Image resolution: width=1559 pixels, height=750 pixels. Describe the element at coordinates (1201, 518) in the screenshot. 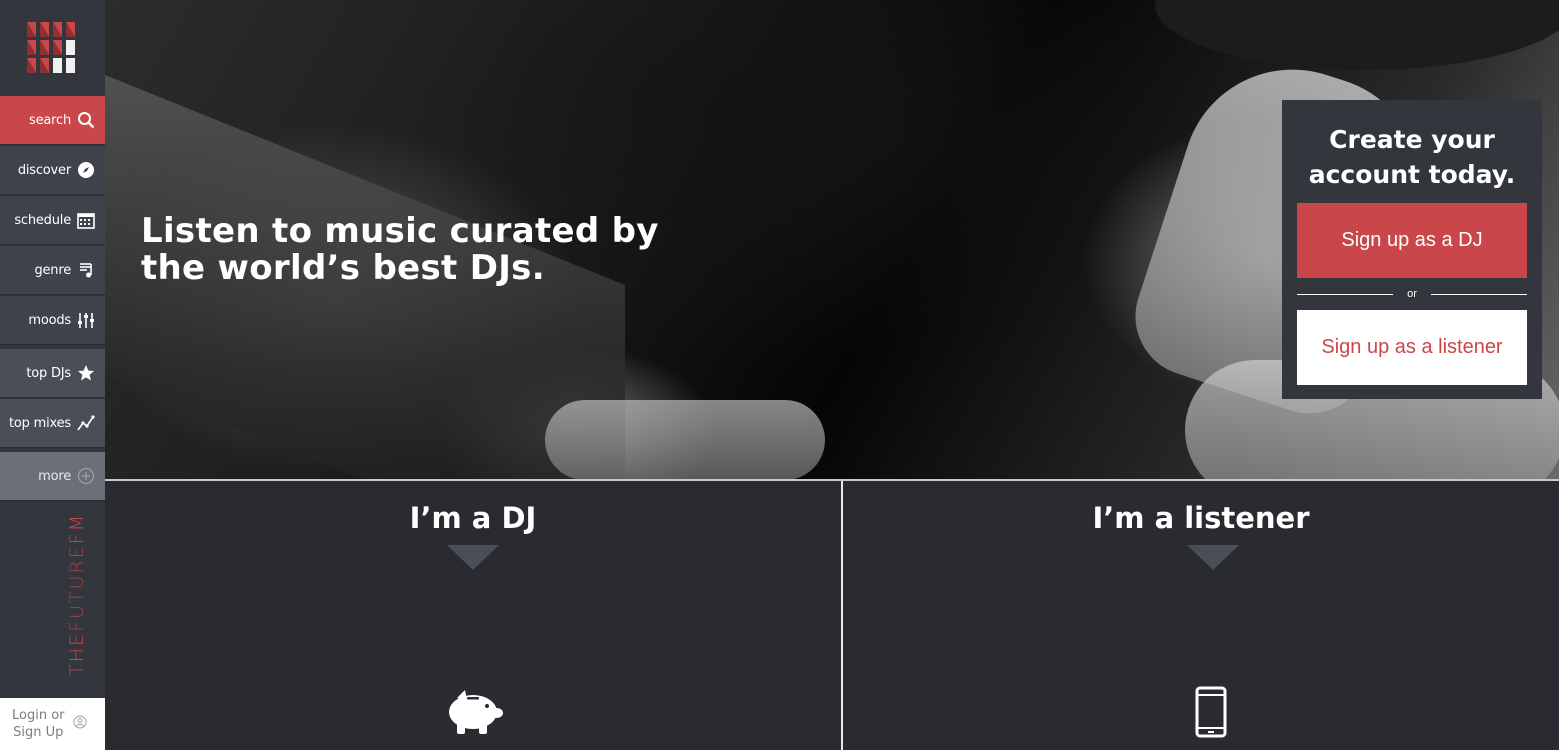

I see `listener-panel-title: I’m a listener` at that location.